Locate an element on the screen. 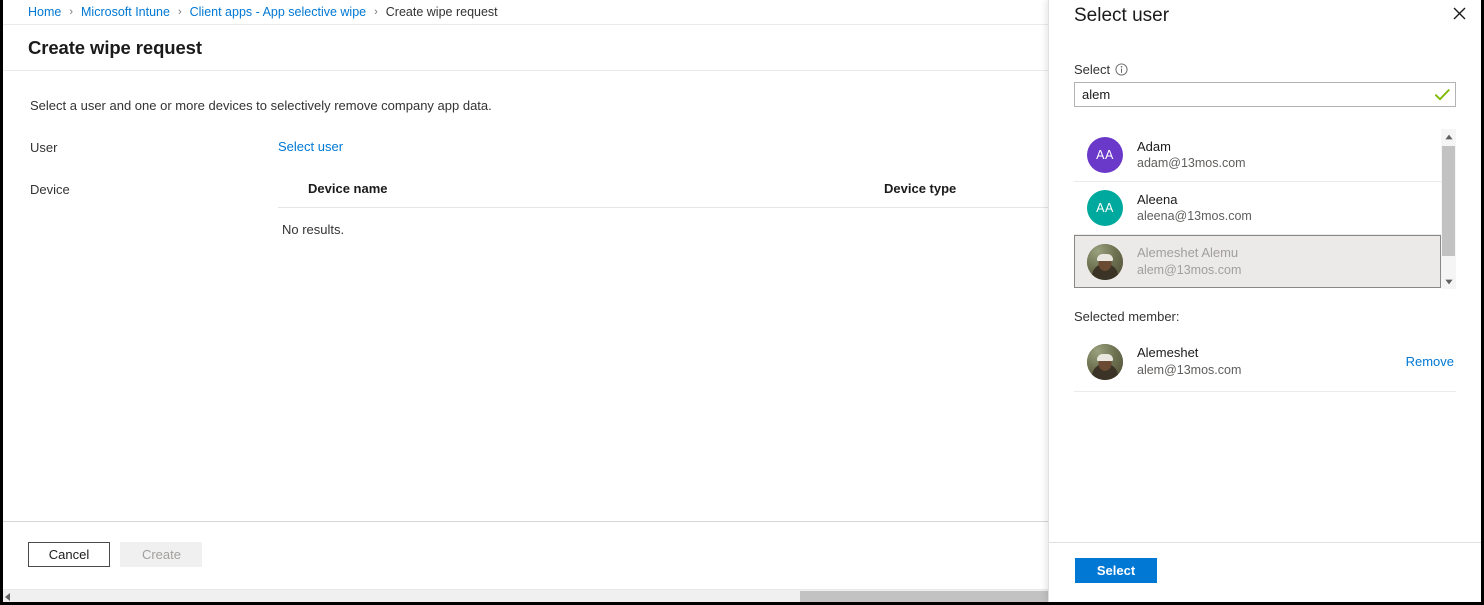 The image size is (1484, 605). selected-member-text: Alemeshet alem@13mos.com is located at coordinates (1271, 361).